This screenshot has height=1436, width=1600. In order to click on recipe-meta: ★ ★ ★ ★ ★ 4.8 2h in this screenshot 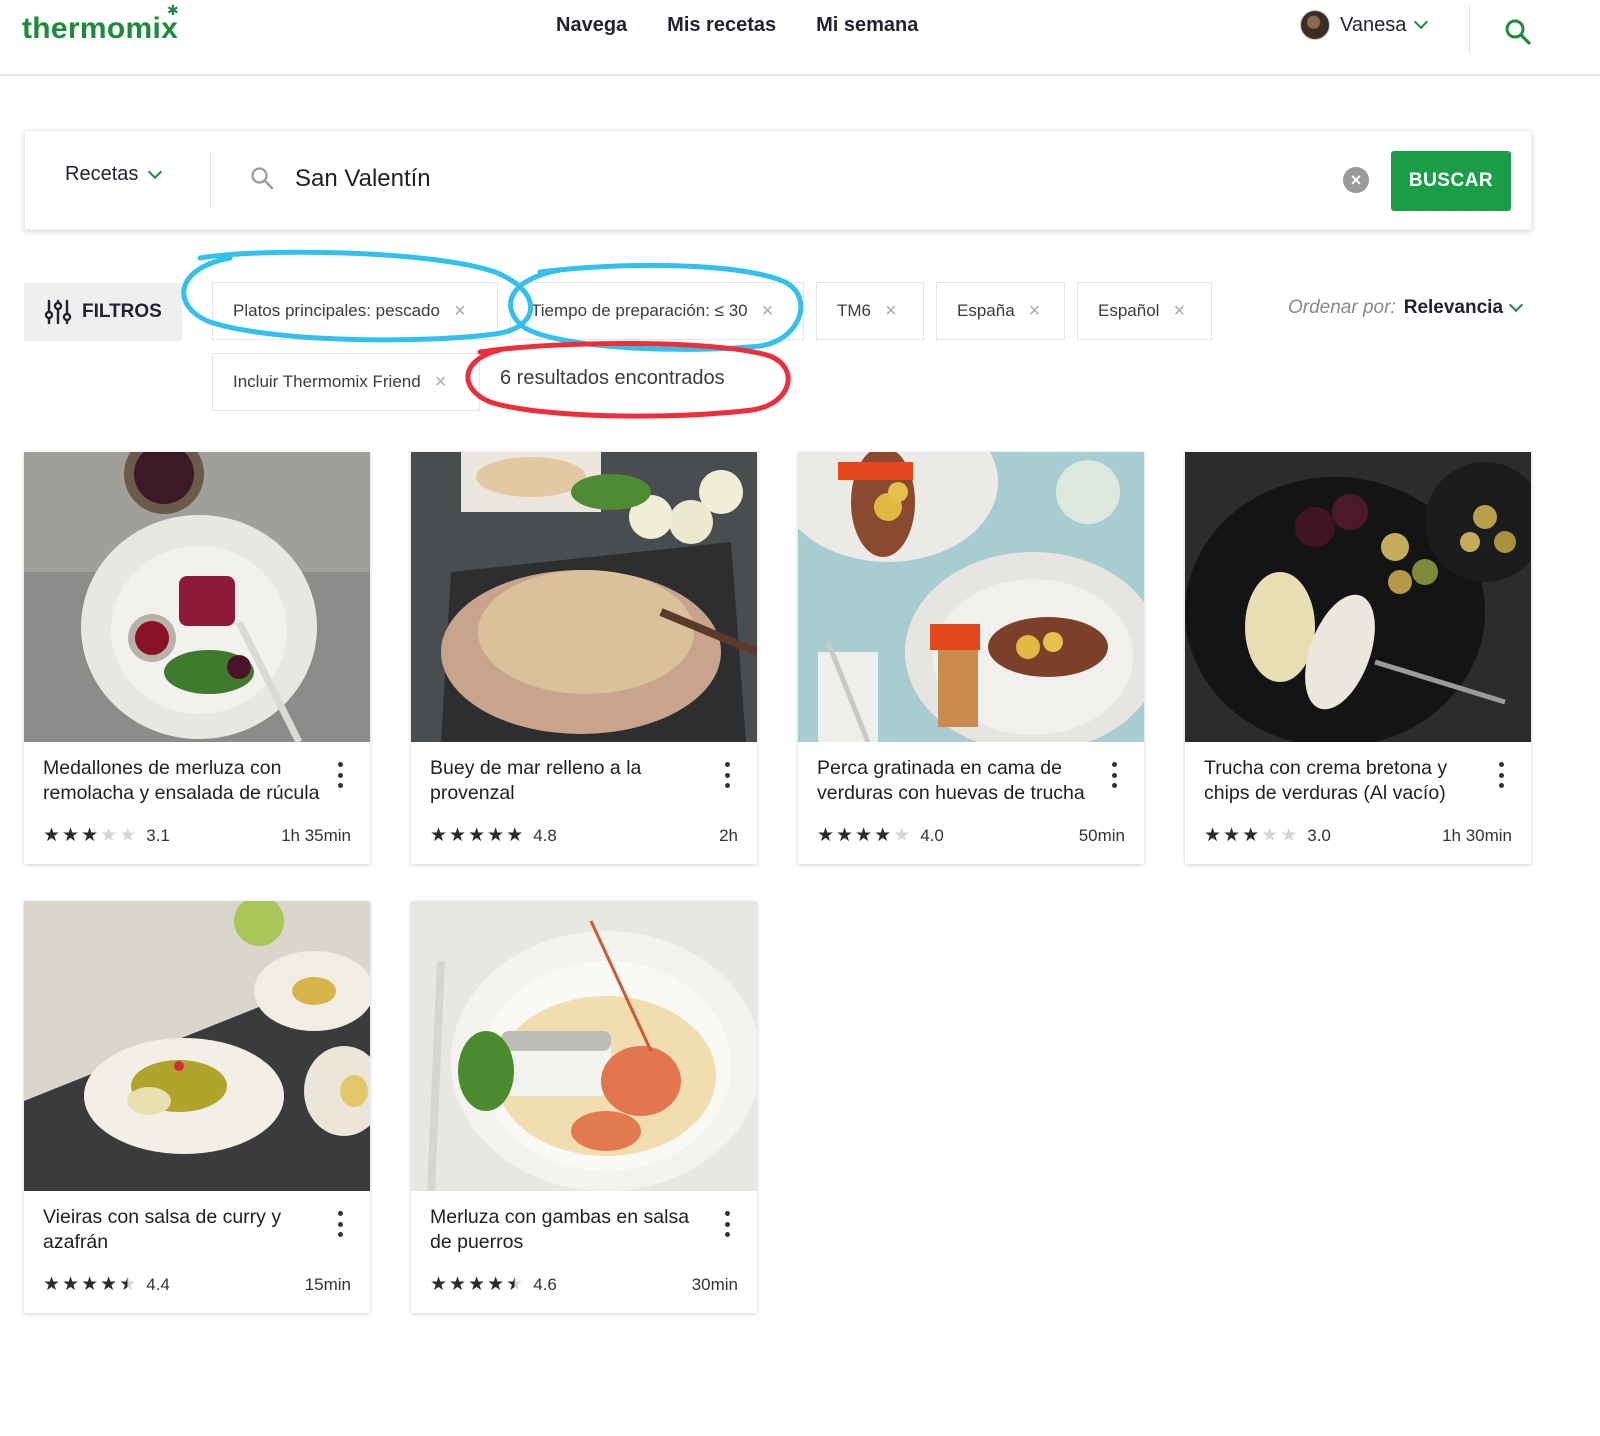, I will do `click(584, 835)`.